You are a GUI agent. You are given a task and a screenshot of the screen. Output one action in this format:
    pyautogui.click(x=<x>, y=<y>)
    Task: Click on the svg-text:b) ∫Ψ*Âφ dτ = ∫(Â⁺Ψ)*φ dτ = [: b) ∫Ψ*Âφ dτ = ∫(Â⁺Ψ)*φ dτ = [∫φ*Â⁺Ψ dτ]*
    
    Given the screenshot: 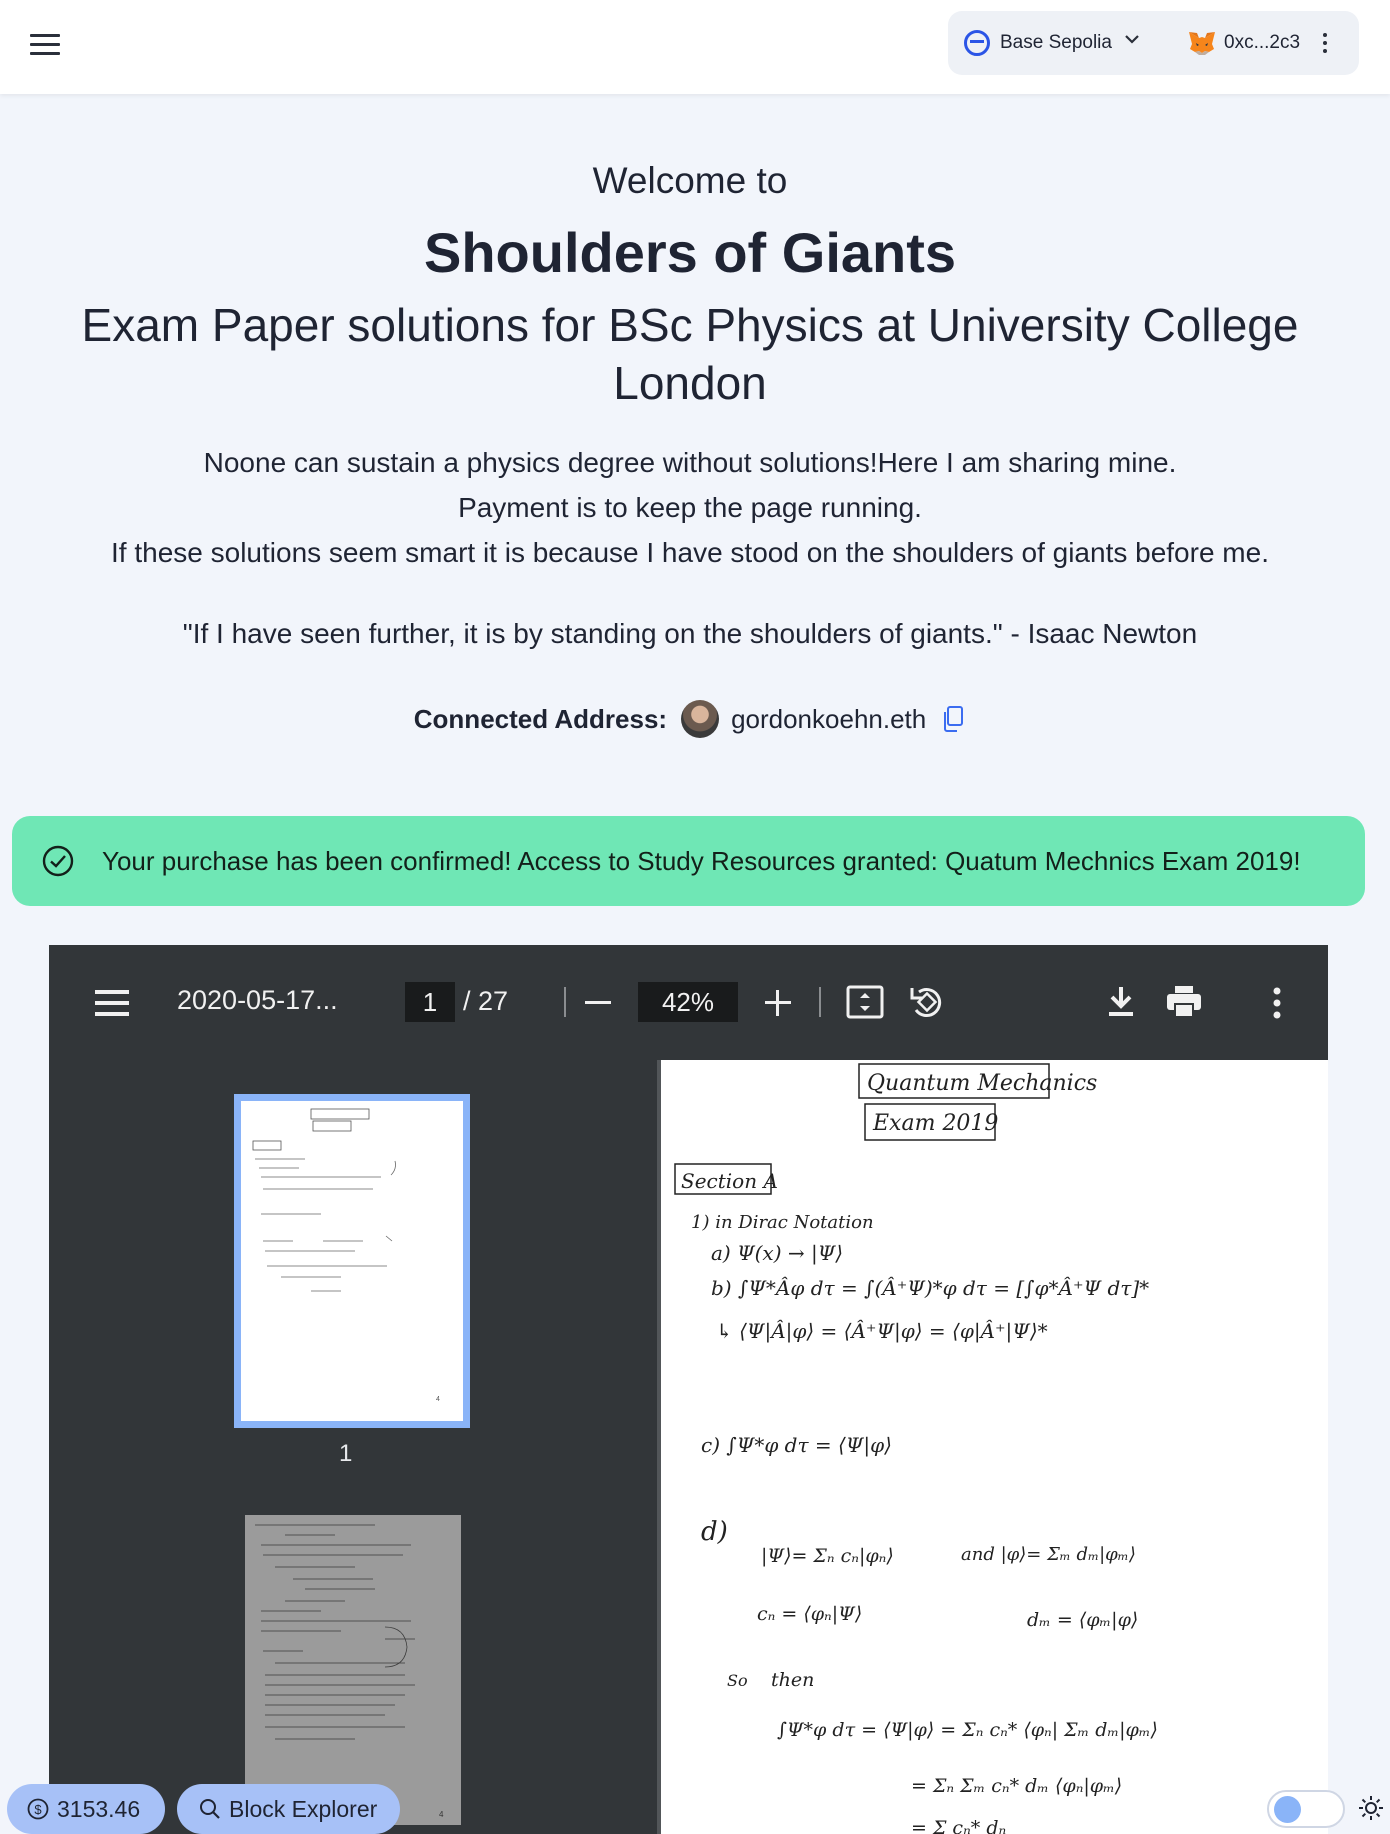 What is the action you would take?
    pyautogui.click(x=930, y=1288)
    